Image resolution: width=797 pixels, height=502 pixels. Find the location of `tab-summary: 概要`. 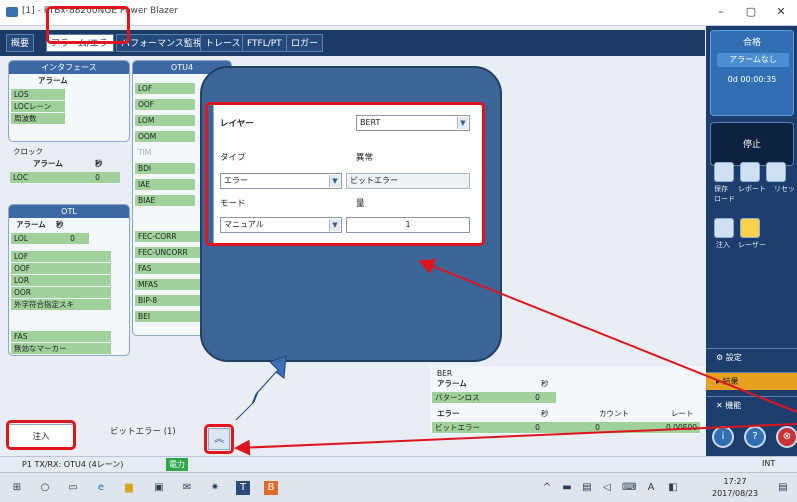

tab-summary: 概要 is located at coordinates (20, 43).